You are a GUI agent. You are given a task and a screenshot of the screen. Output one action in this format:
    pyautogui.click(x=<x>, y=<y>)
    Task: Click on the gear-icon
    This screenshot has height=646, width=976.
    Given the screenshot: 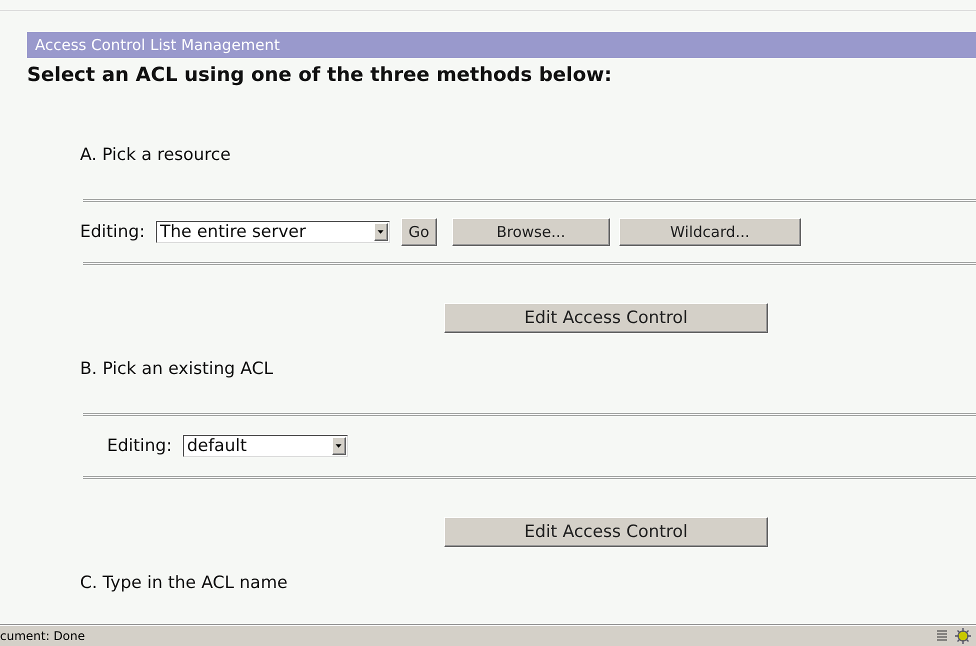 What is the action you would take?
    pyautogui.click(x=963, y=636)
    